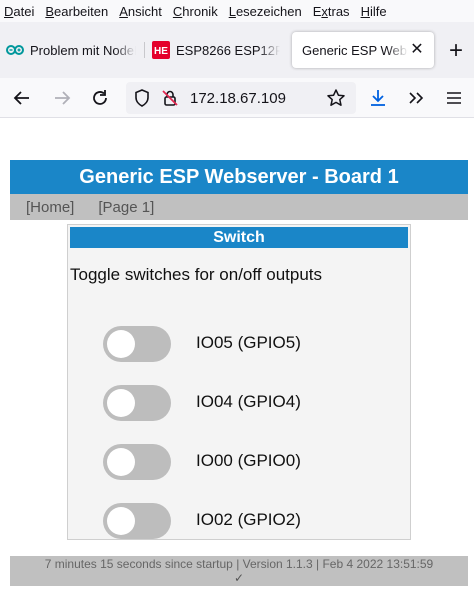 Image resolution: width=474 pixels, height=594 pixels. What do you see at coordinates (239, 237) in the screenshot?
I see `panel-title: Switch` at bounding box center [239, 237].